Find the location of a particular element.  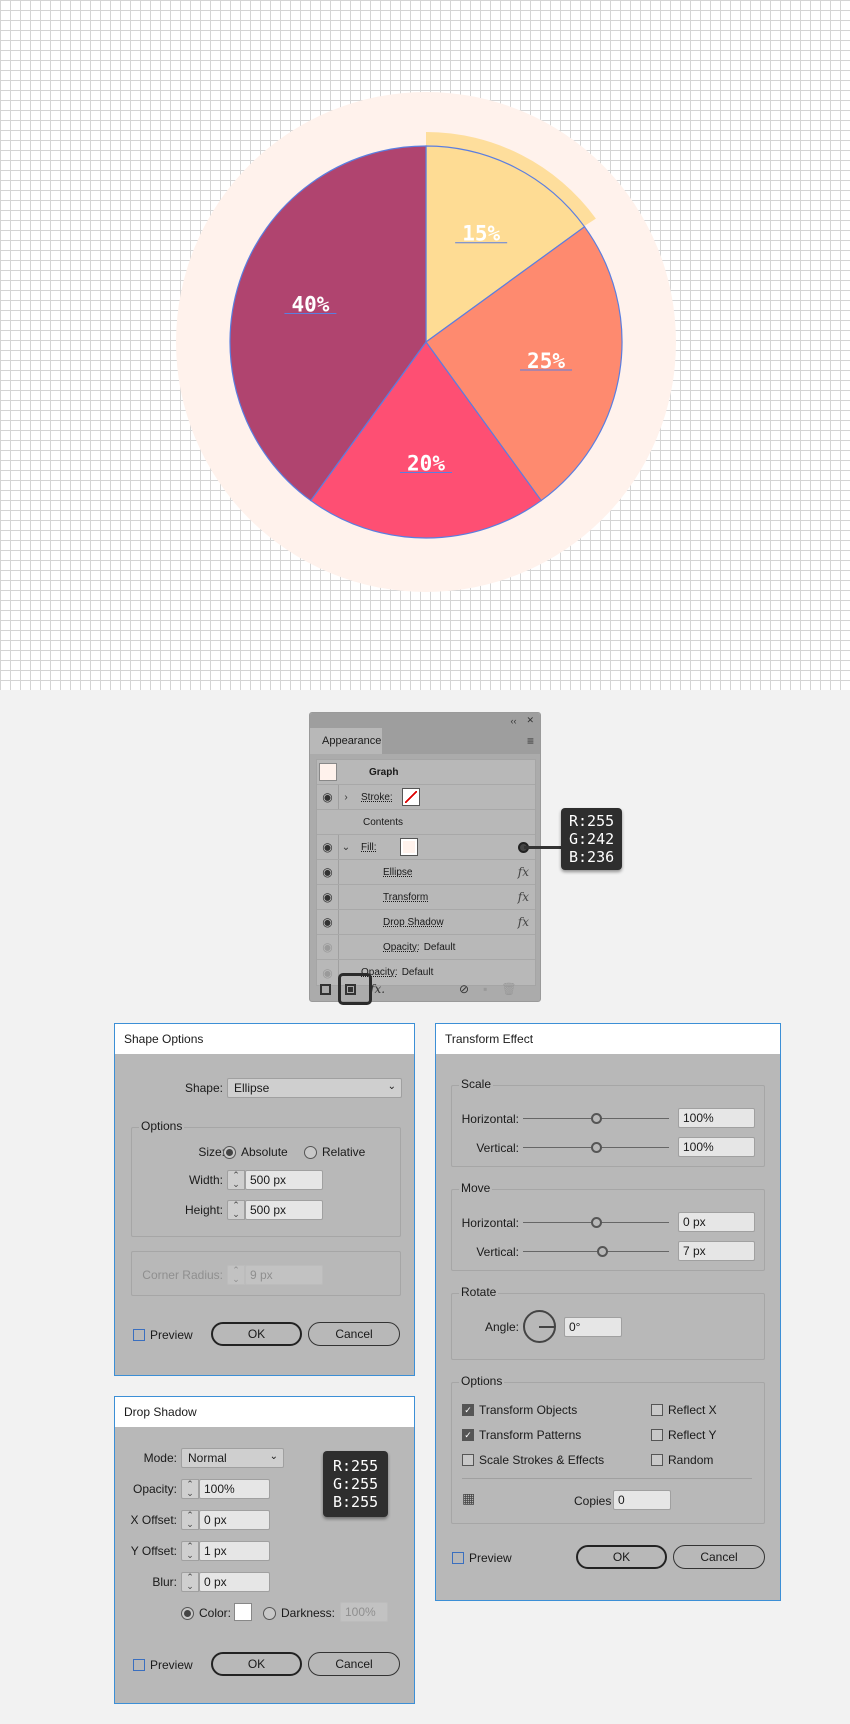

move-horizontal-slider is located at coordinates (596, 1222).